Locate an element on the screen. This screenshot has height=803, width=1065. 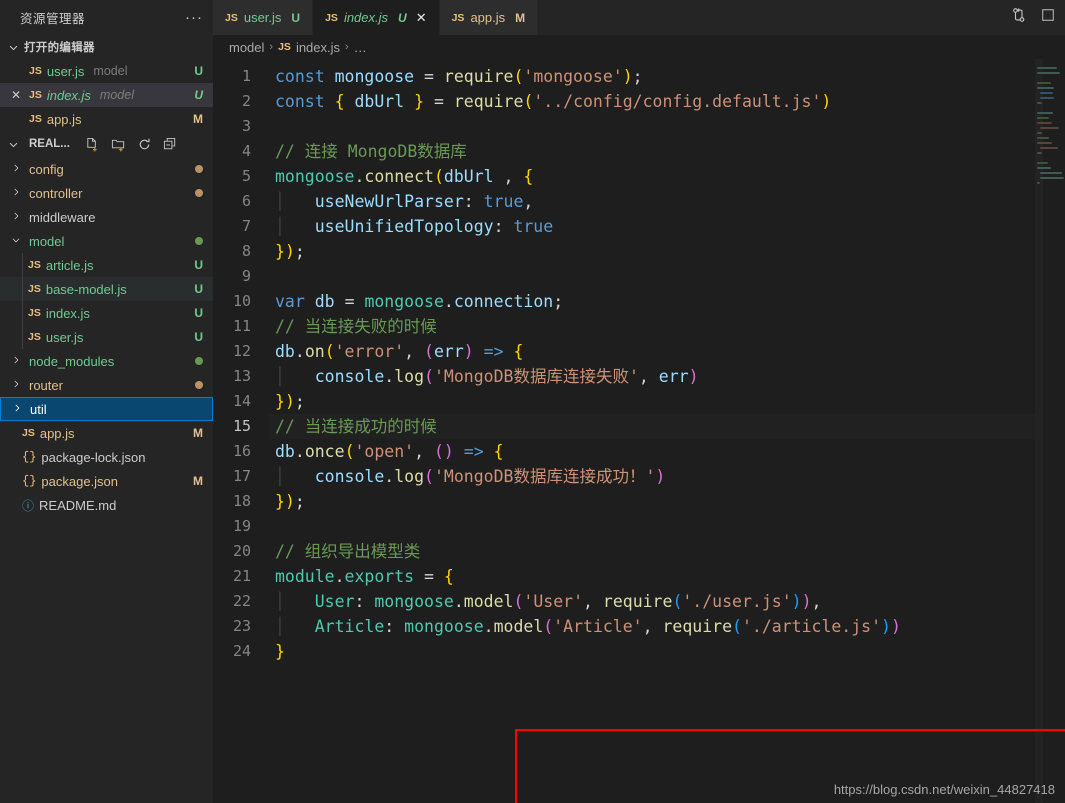
tree-file-readme-md: ⓘ README.md is located at coordinates (106, 505).